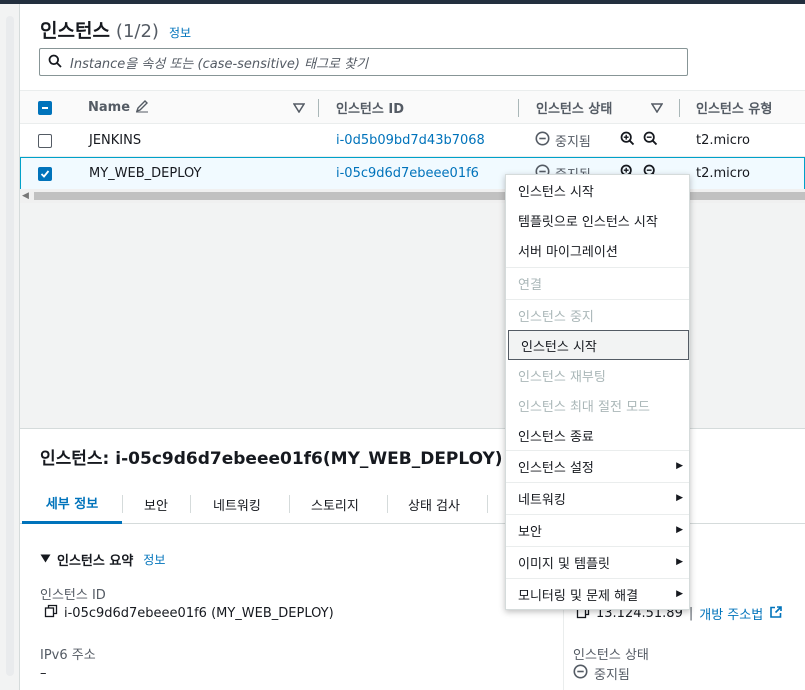 This screenshot has width=805, height=690. What do you see at coordinates (95, 561) in the screenshot?
I see `summary-title: 인스턴스 요약` at bounding box center [95, 561].